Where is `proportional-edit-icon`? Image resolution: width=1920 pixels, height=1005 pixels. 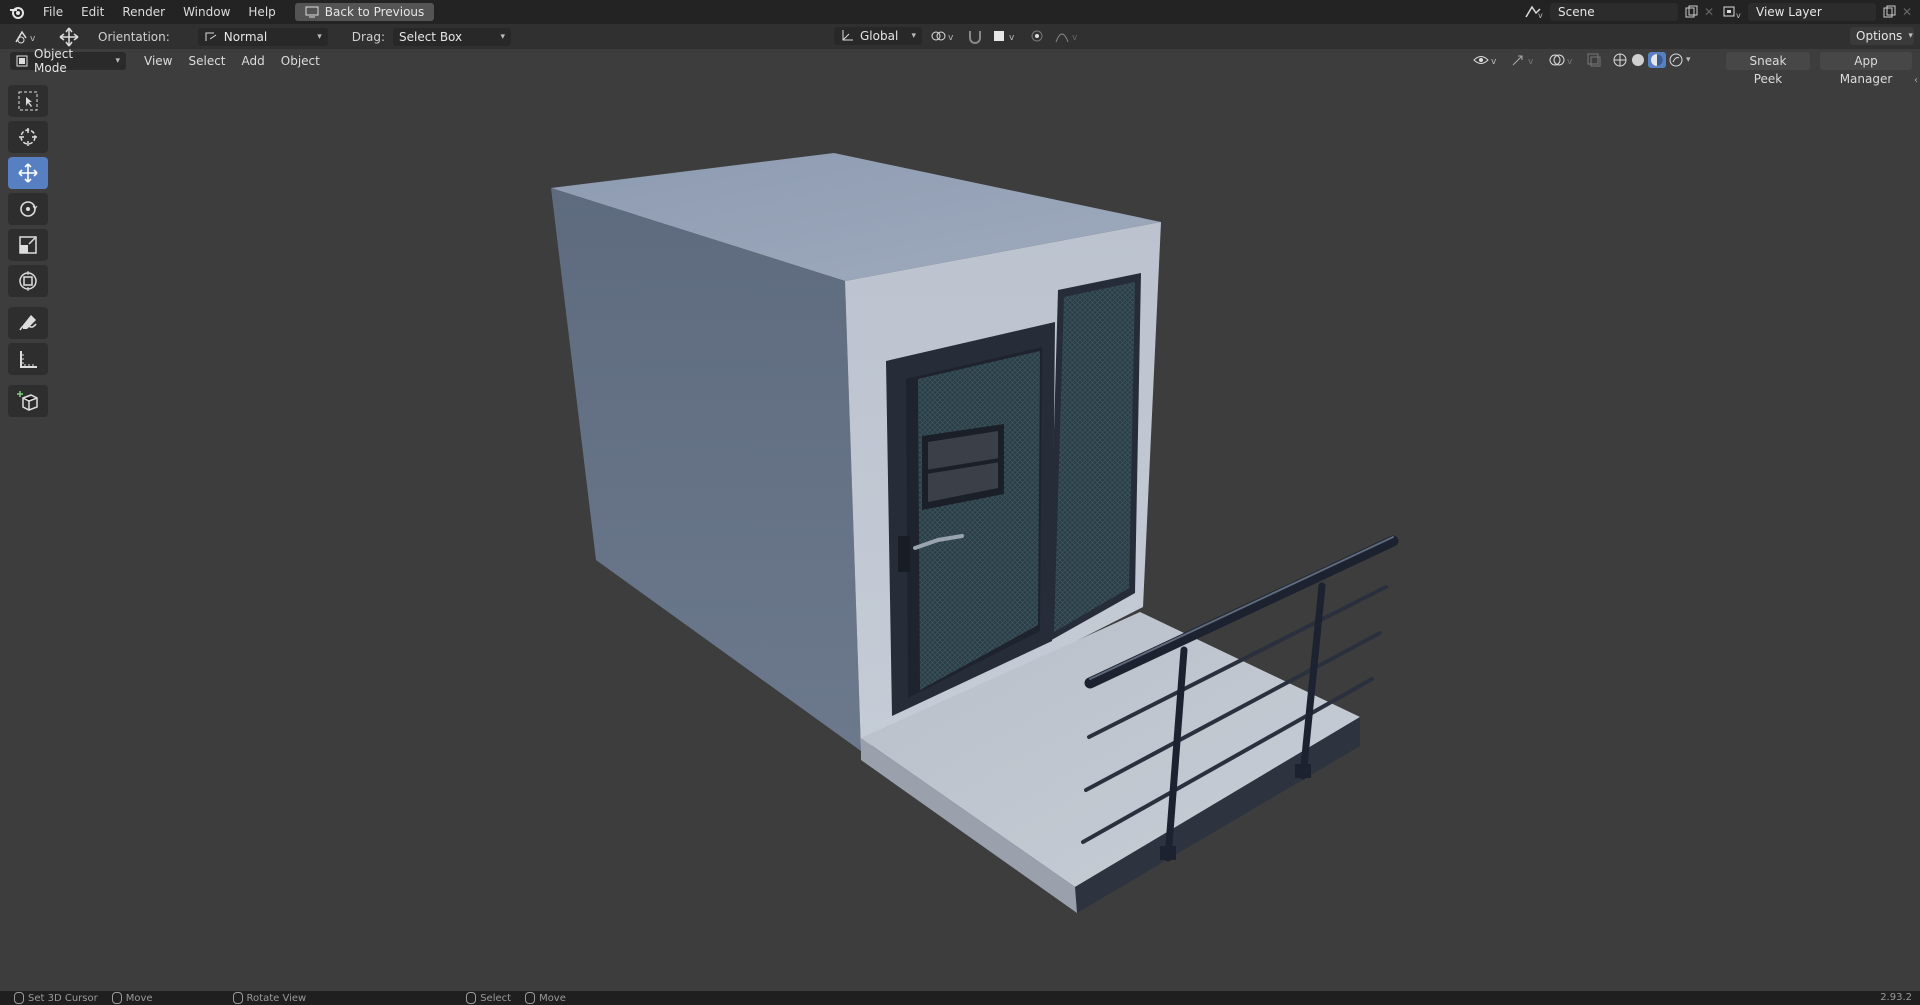
proportional-edit-icon is located at coordinates (1037, 36).